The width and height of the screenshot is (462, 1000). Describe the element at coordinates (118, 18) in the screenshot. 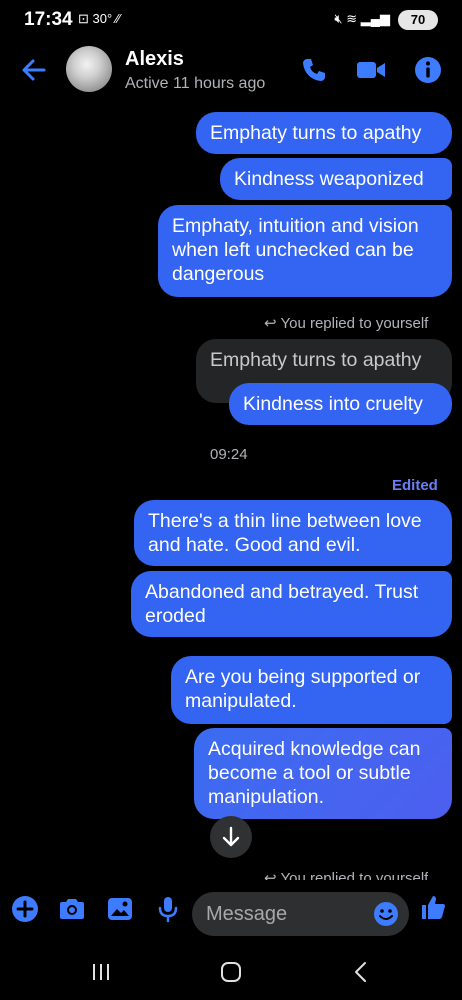

I see `signal-off-icon: ⁄⁄` at that location.